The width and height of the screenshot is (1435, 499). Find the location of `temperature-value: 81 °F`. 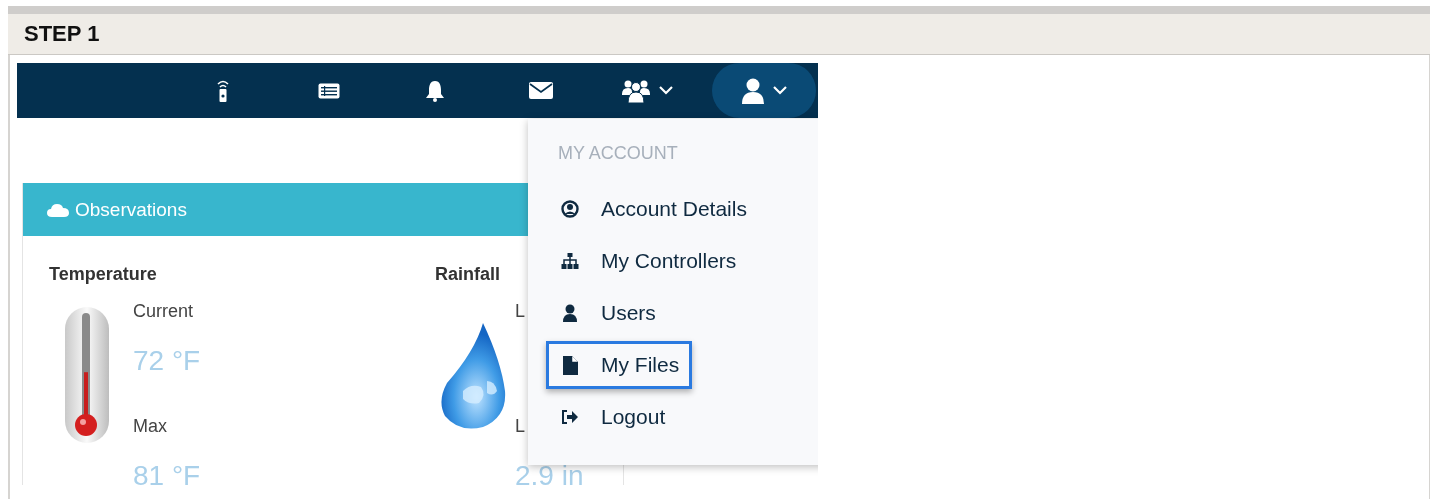

temperature-value: 81 °F is located at coordinates (167, 472).